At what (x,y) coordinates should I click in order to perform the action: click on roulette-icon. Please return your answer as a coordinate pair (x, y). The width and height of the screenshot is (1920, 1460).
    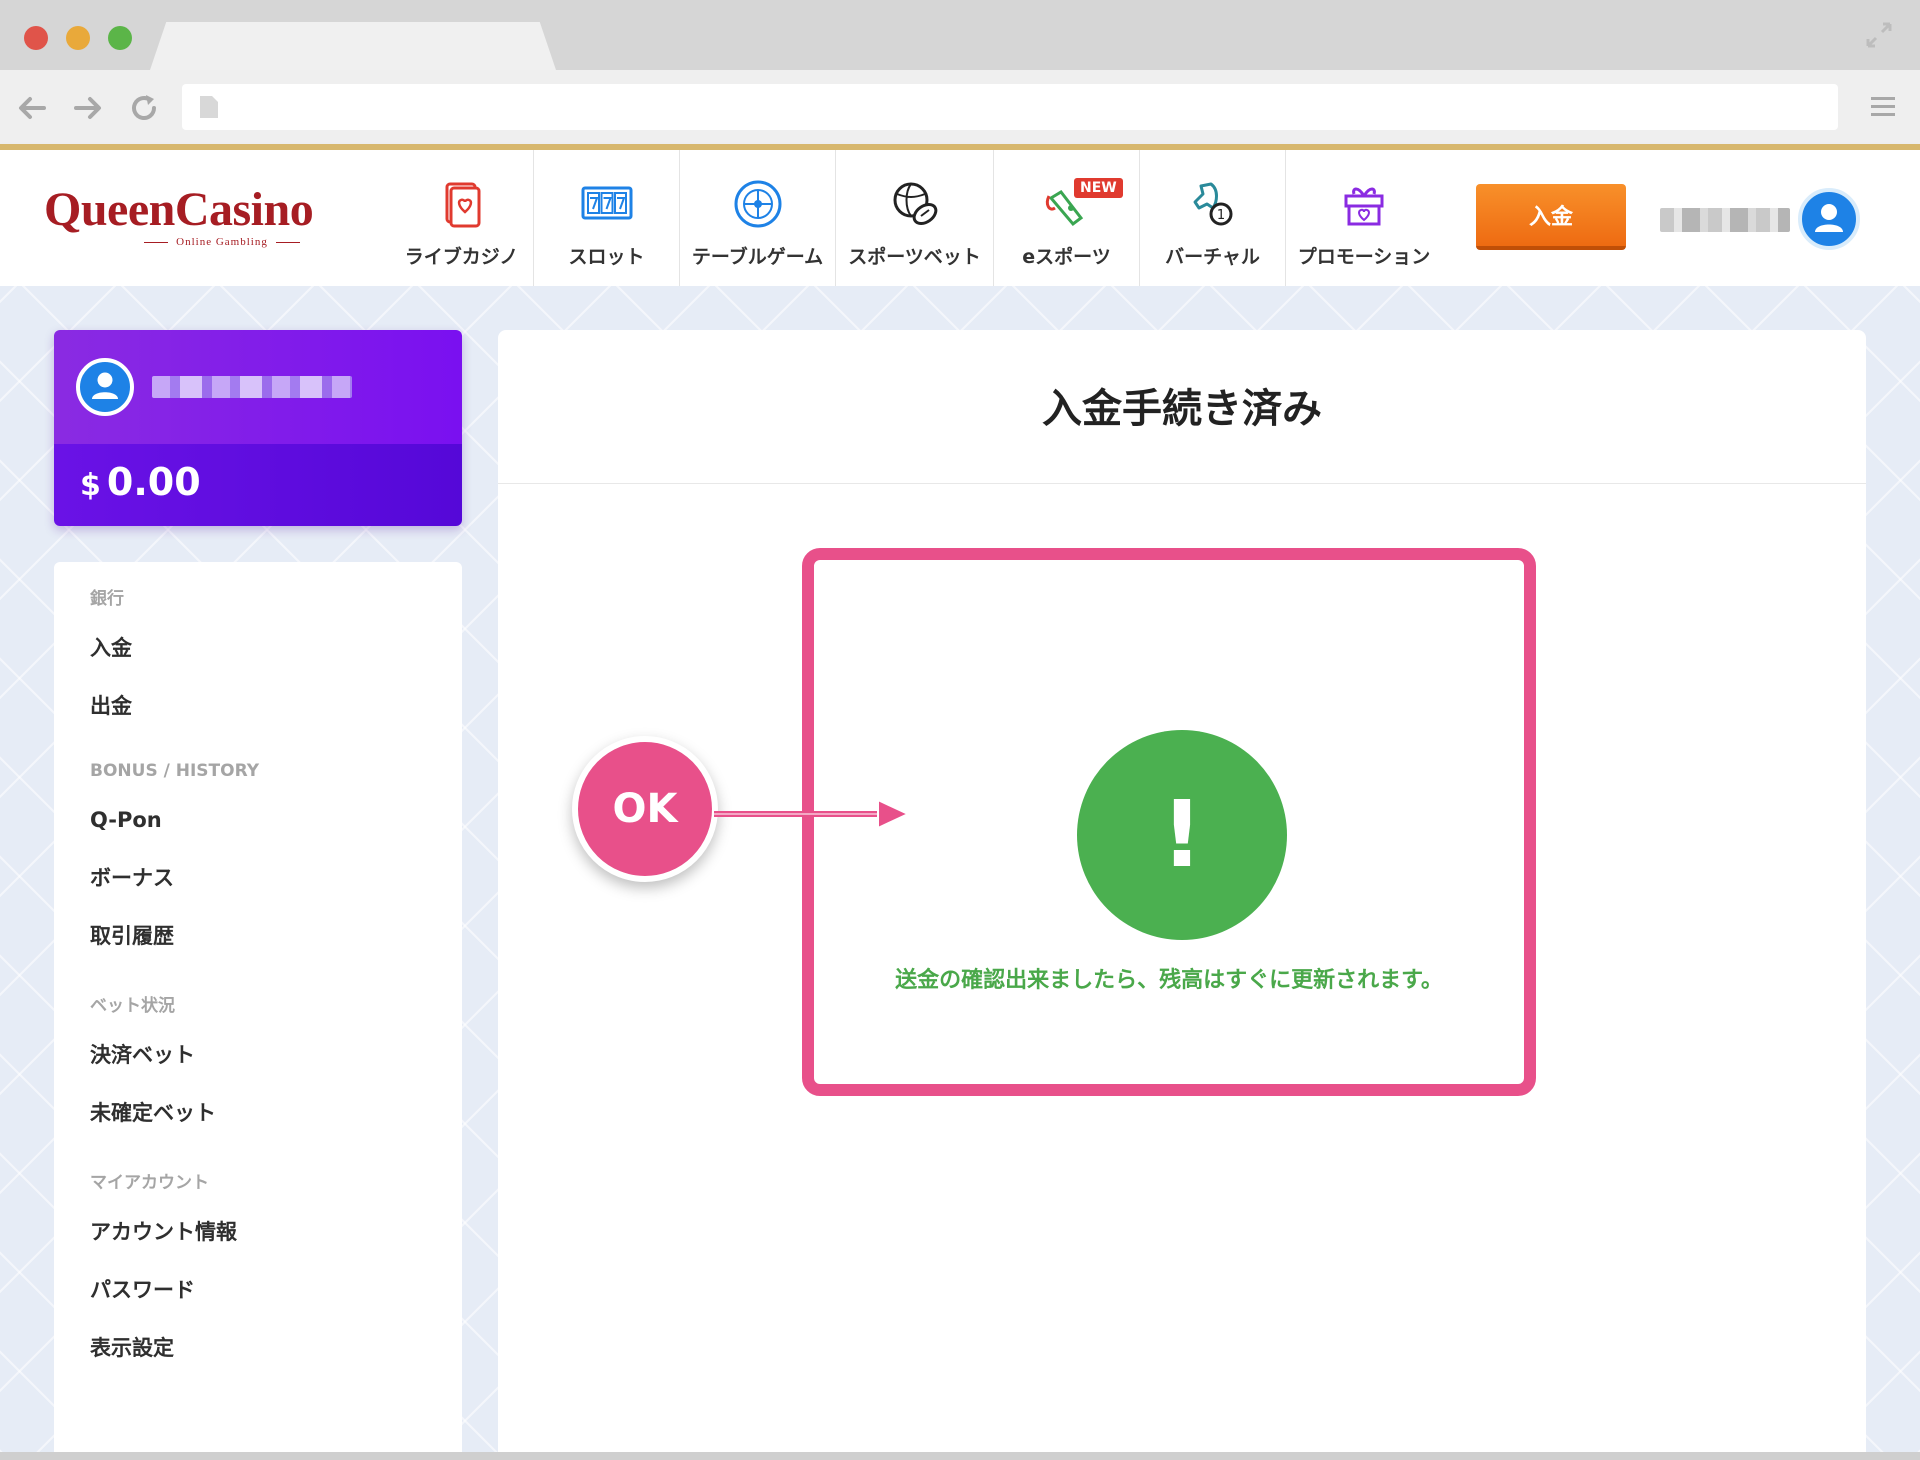
    Looking at the image, I should click on (757, 204).